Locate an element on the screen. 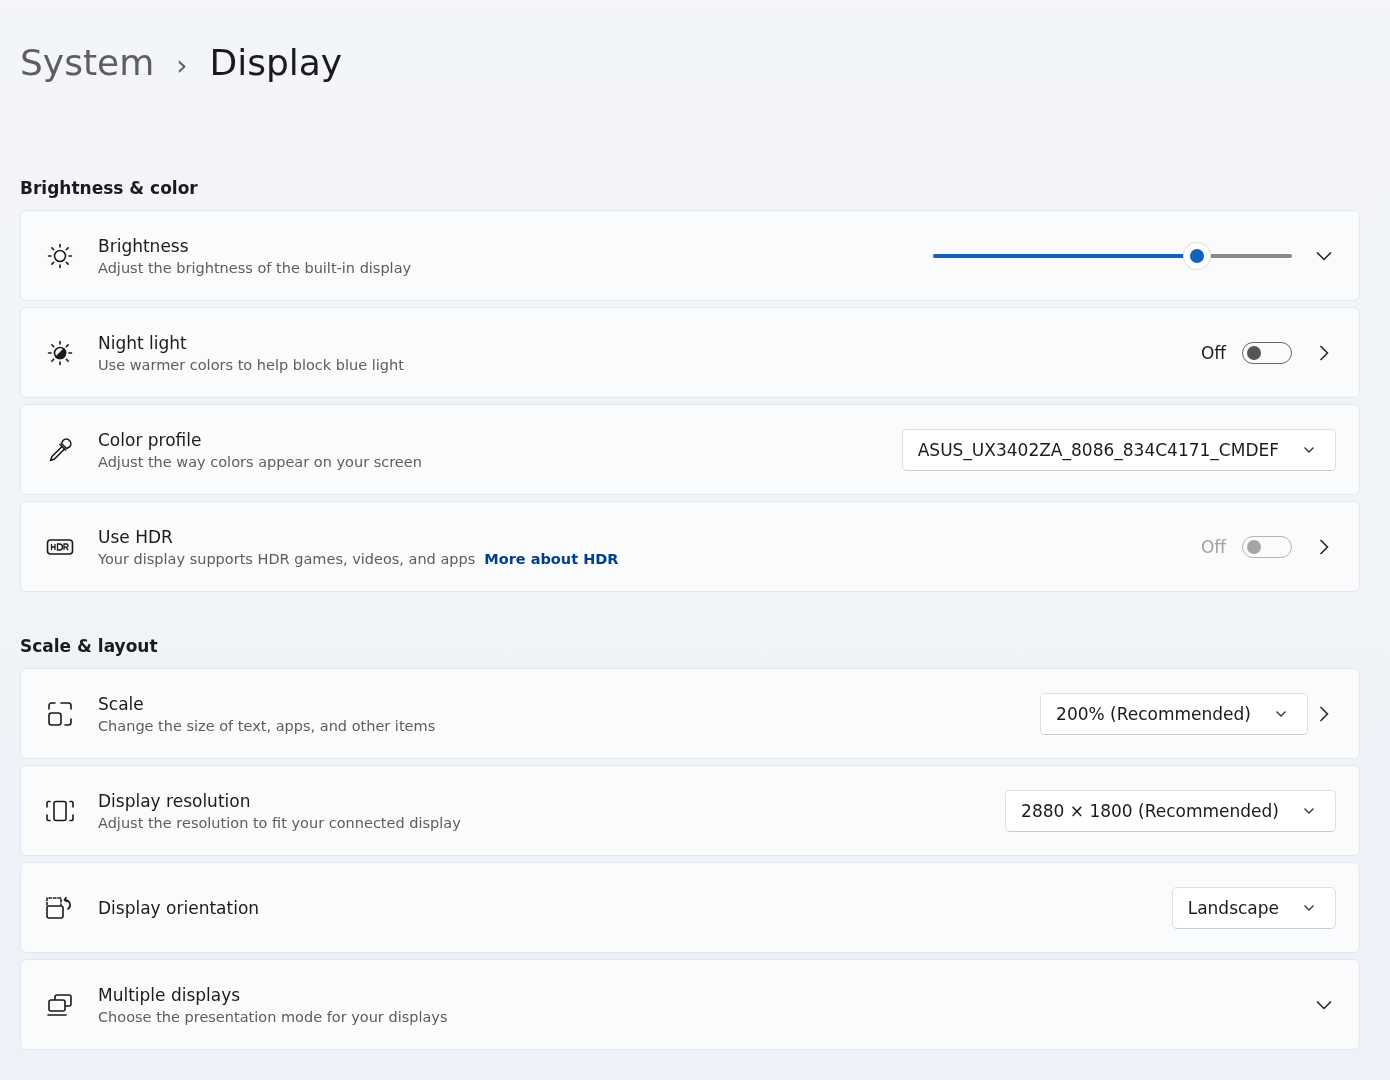 The height and width of the screenshot is (1080, 1390). setting-card: Color profile Adjust the way colors appear on your screen ASUS_UX3402ZA_8086_834C4171_CMDEF is located at coordinates (690, 449).